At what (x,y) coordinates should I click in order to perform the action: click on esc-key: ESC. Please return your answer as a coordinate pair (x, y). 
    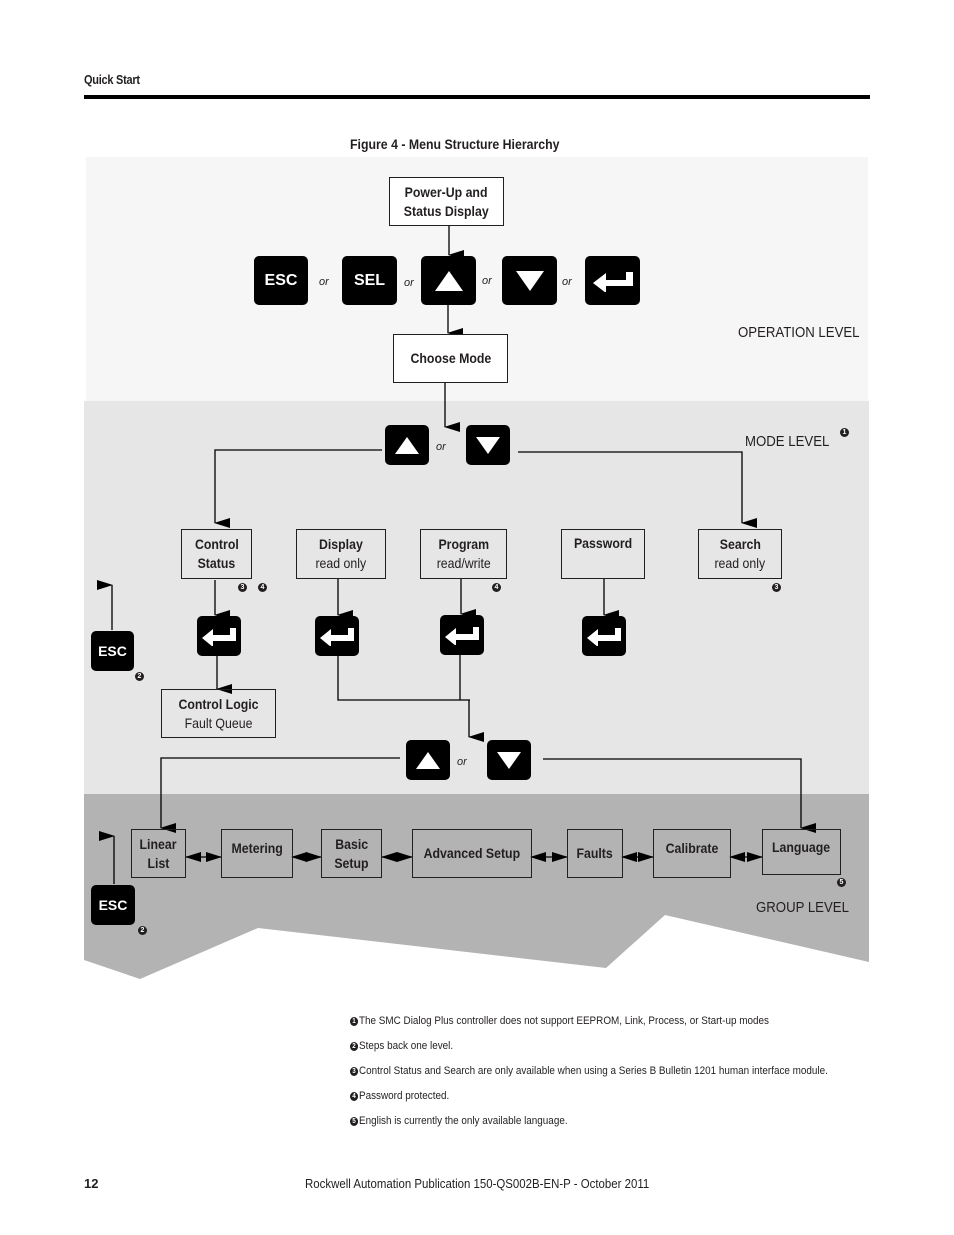
    Looking at the image, I should click on (281, 280).